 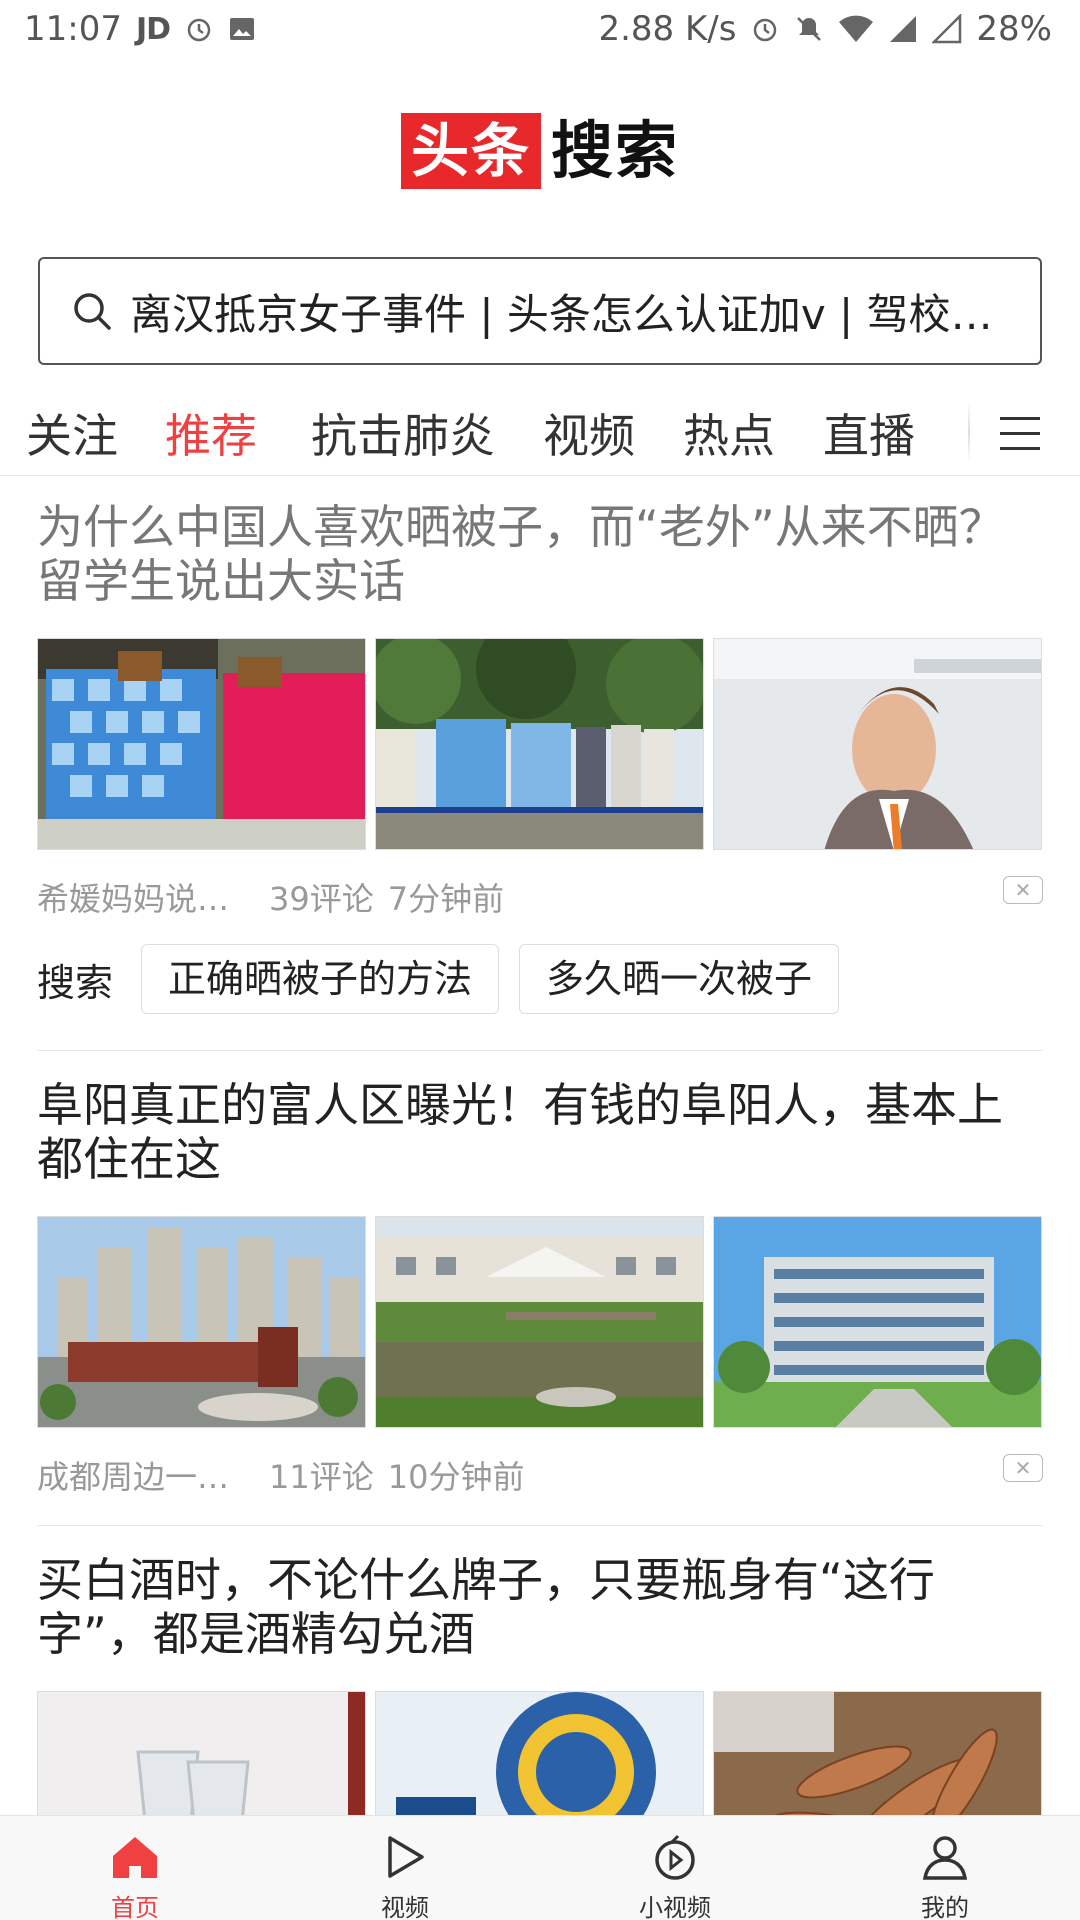 What do you see at coordinates (675, 1907) in the screenshot?
I see `nav-short-video-label: 小视频` at bounding box center [675, 1907].